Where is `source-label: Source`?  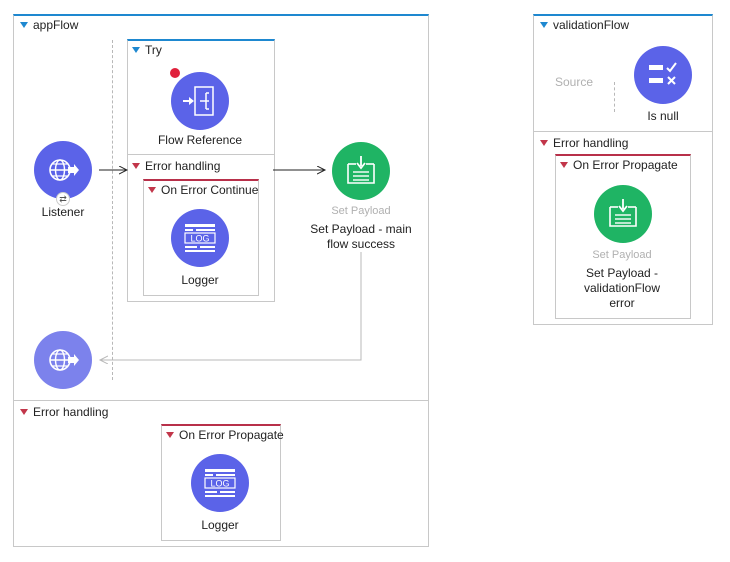
source-label: Source is located at coordinates (574, 82).